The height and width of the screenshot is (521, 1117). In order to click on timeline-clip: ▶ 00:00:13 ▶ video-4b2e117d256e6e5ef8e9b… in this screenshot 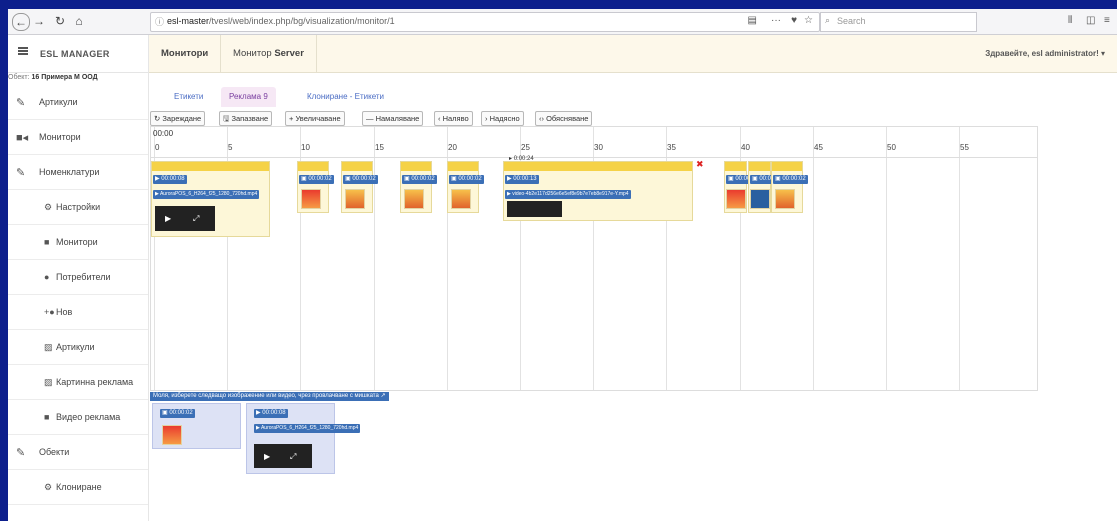, I will do `click(603, 190)`.